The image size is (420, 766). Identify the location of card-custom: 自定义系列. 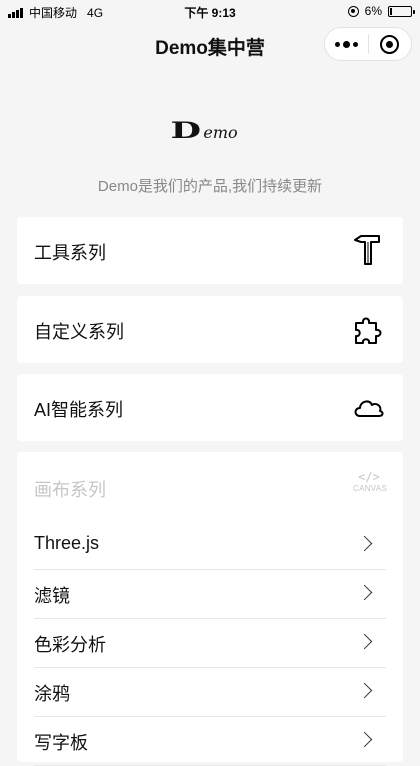
(210, 329).